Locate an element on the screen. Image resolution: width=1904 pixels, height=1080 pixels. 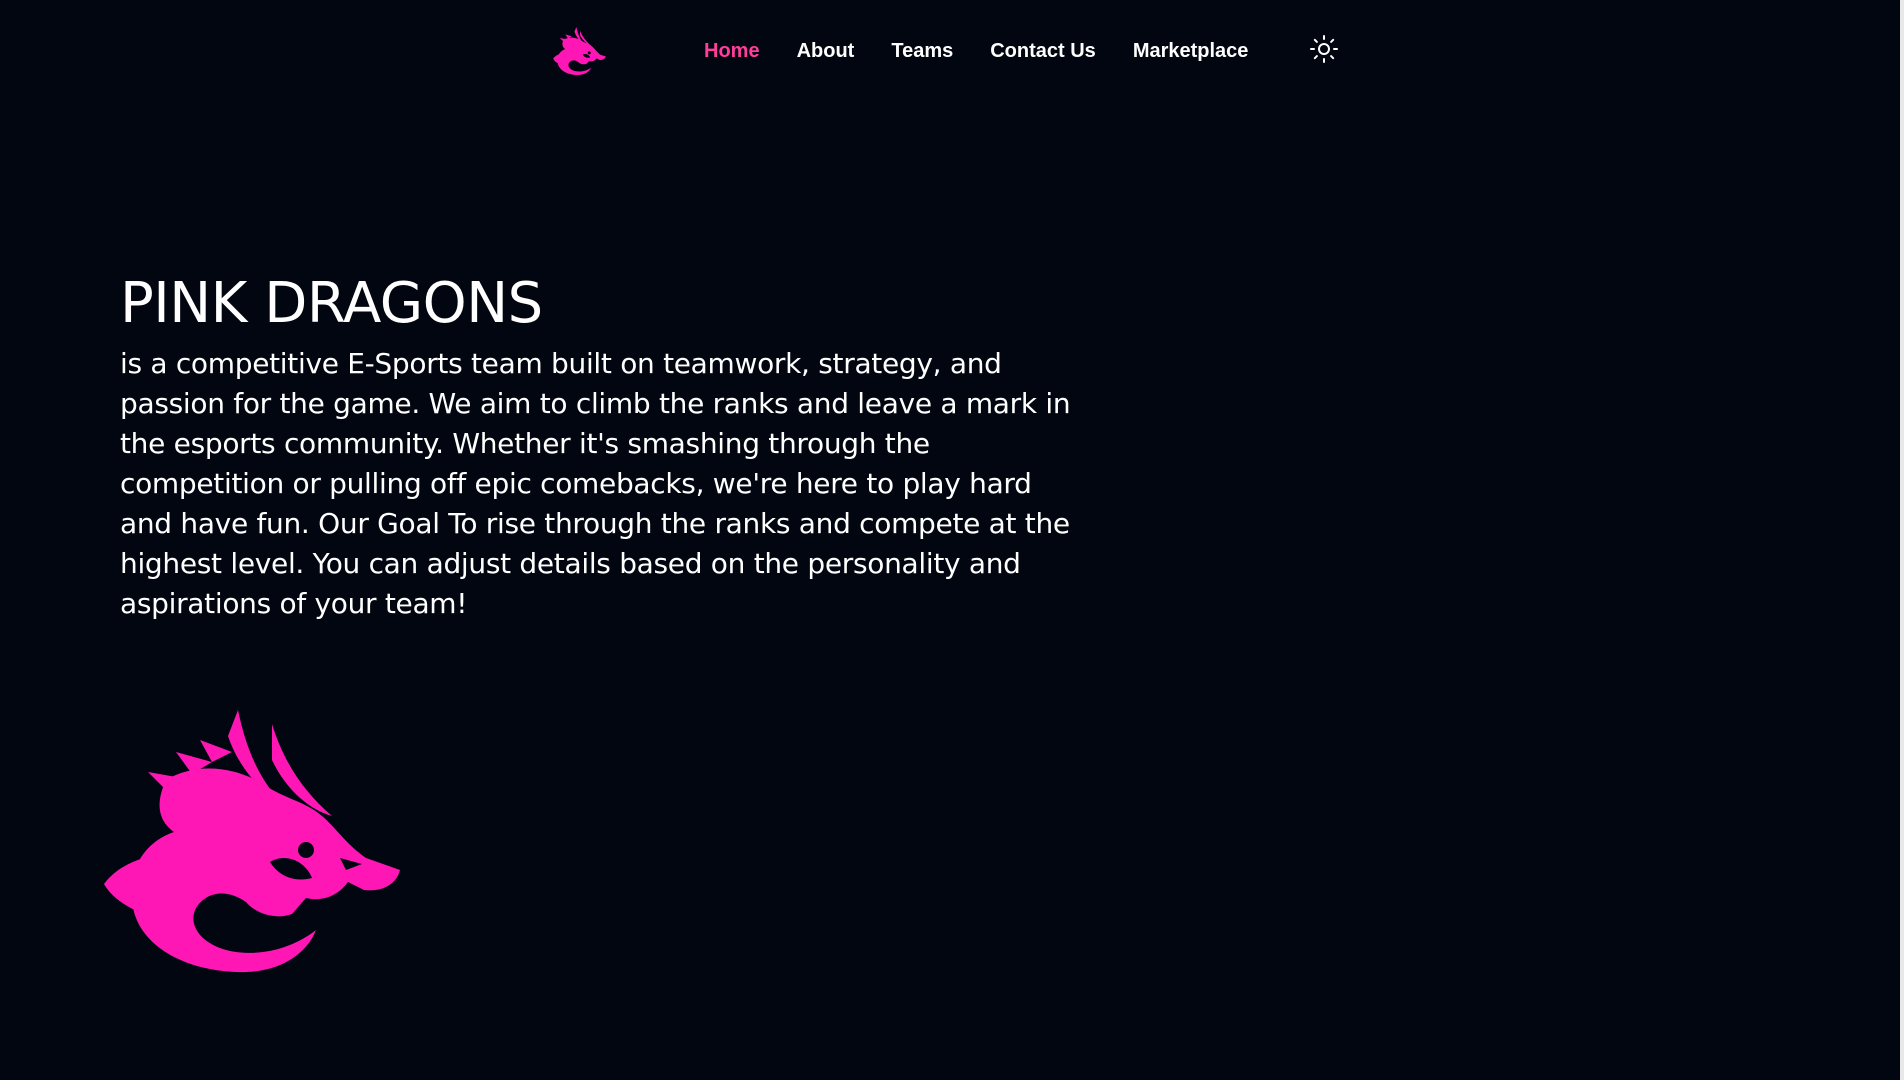
nav-item-marketplace: Marketplace is located at coordinates (1191, 51).